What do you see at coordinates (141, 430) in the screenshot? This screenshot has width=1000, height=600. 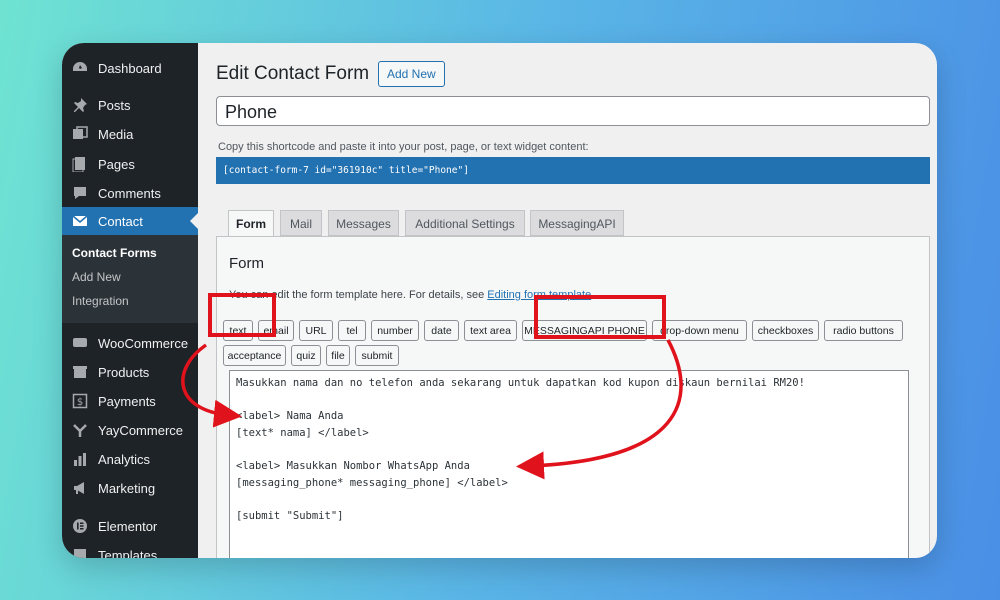 I see `sidebar-item-label: YayCommerce` at bounding box center [141, 430].